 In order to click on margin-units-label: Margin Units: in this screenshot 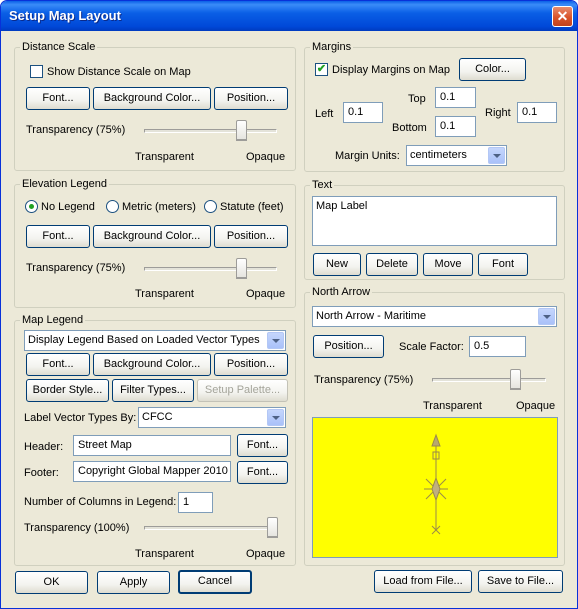, I will do `click(367, 156)`.